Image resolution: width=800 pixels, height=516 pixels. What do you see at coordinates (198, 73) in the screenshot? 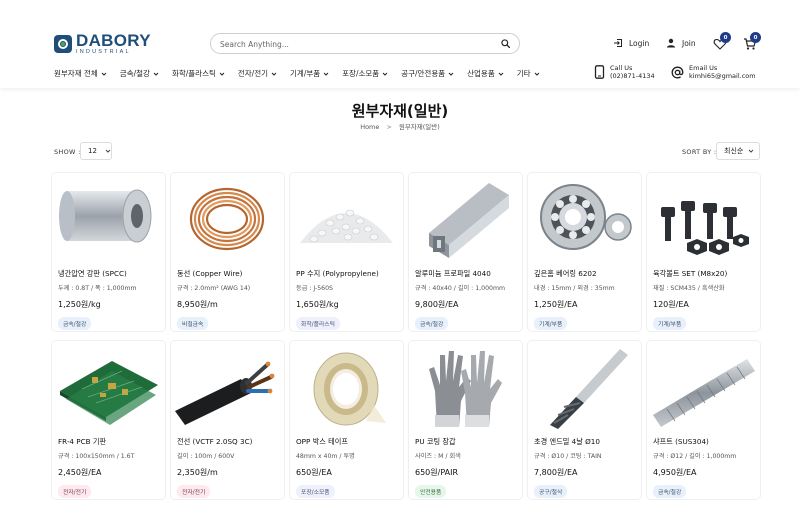
I see `nav-item-chemical: 화학/플라스틱` at bounding box center [198, 73].